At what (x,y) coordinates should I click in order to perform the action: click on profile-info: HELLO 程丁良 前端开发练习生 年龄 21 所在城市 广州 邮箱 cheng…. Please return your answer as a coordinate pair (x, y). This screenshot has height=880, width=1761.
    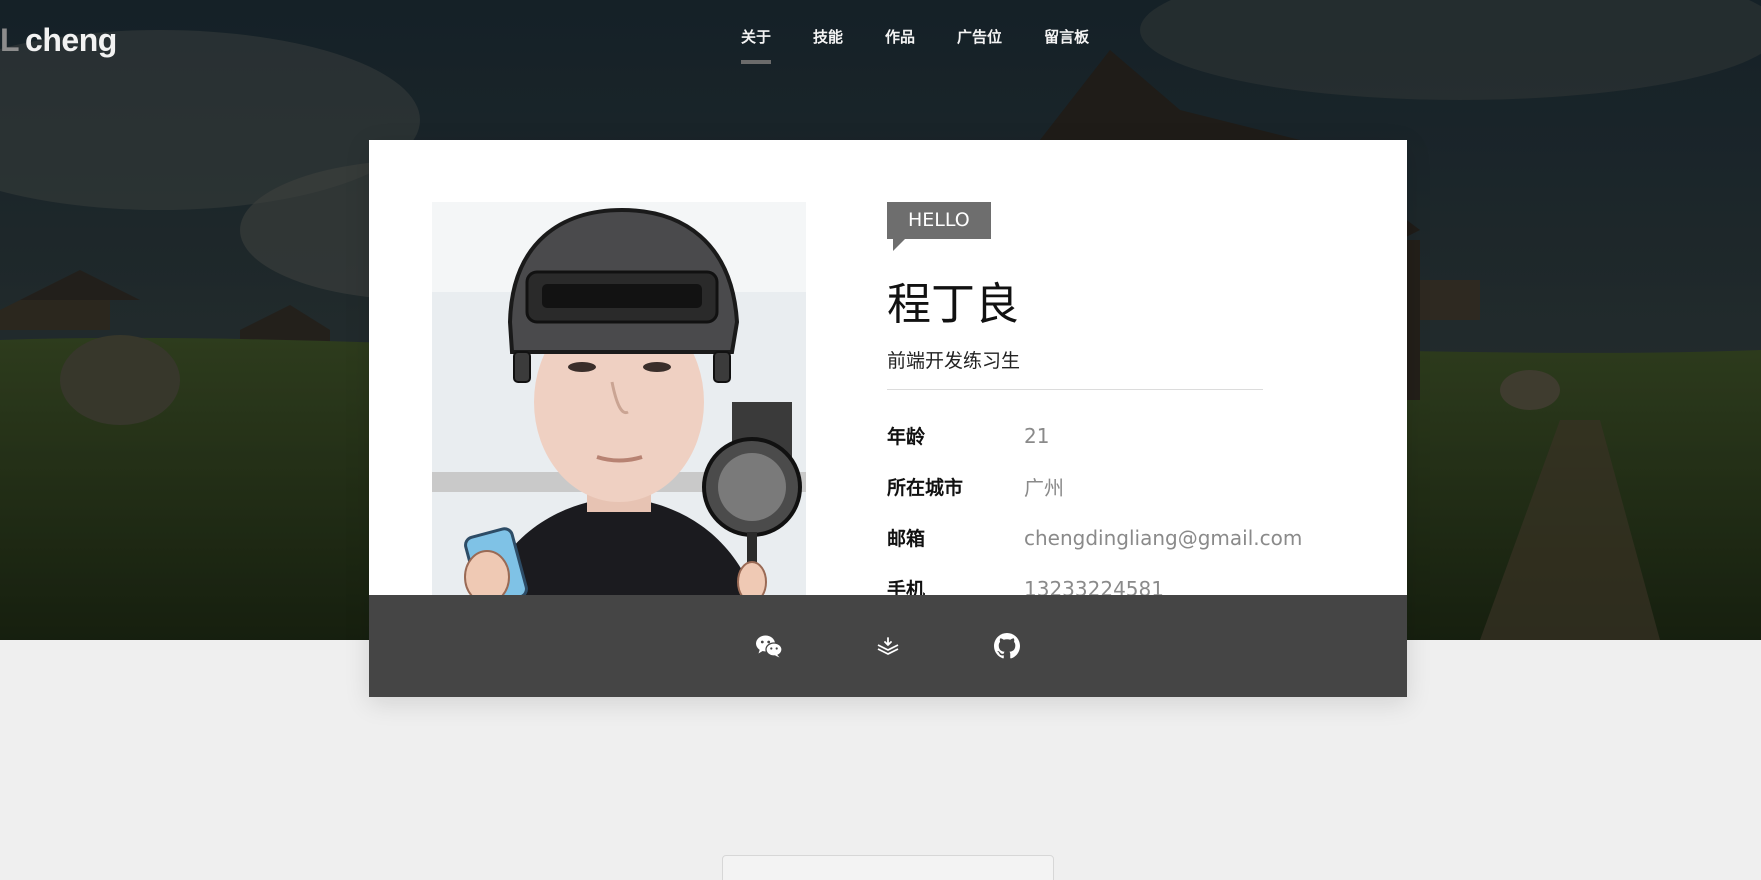
    Looking at the image, I should click on (1117, 408).